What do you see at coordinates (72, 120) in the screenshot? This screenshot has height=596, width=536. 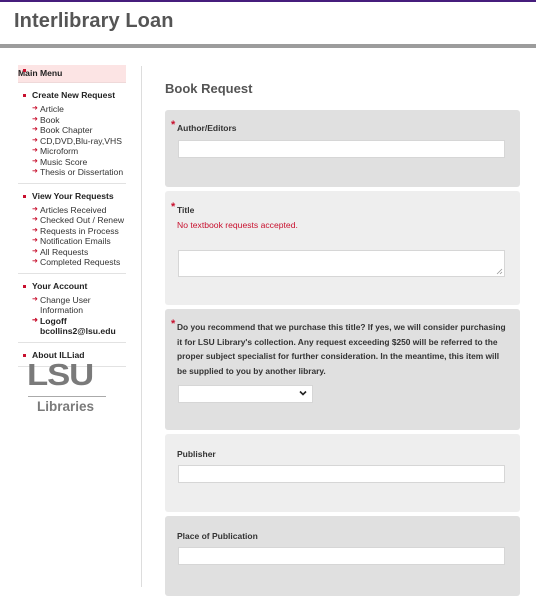 I see `sidebar-item-book: ➜ Book` at bounding box center [72, 120].